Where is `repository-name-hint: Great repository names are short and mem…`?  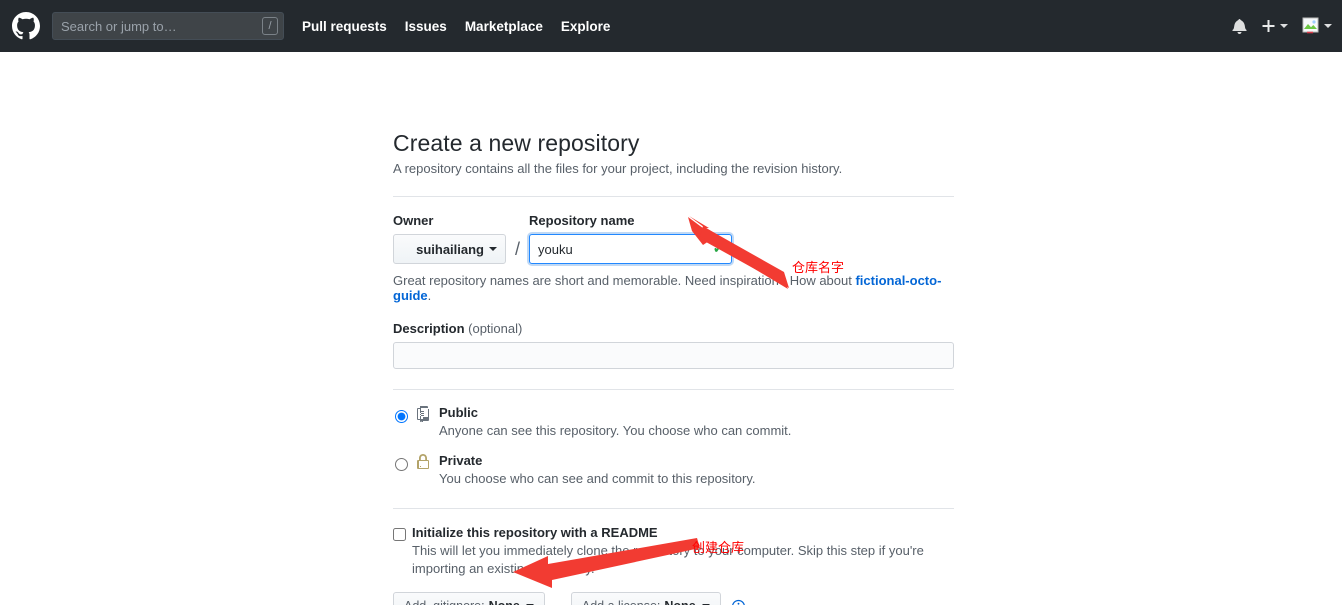
repository-name-hint: Great repository names are short and mem… is located at coordinates (673, 288).